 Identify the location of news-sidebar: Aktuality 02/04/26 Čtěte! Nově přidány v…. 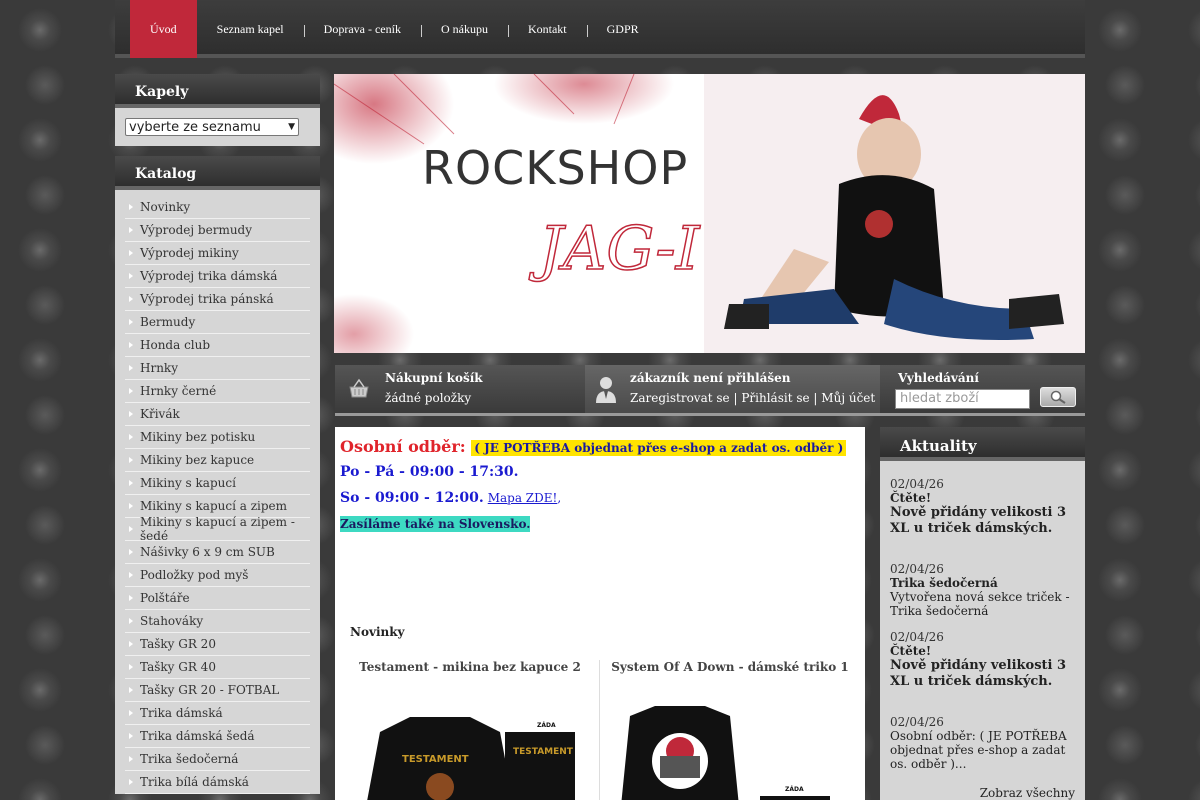
(982, 613).